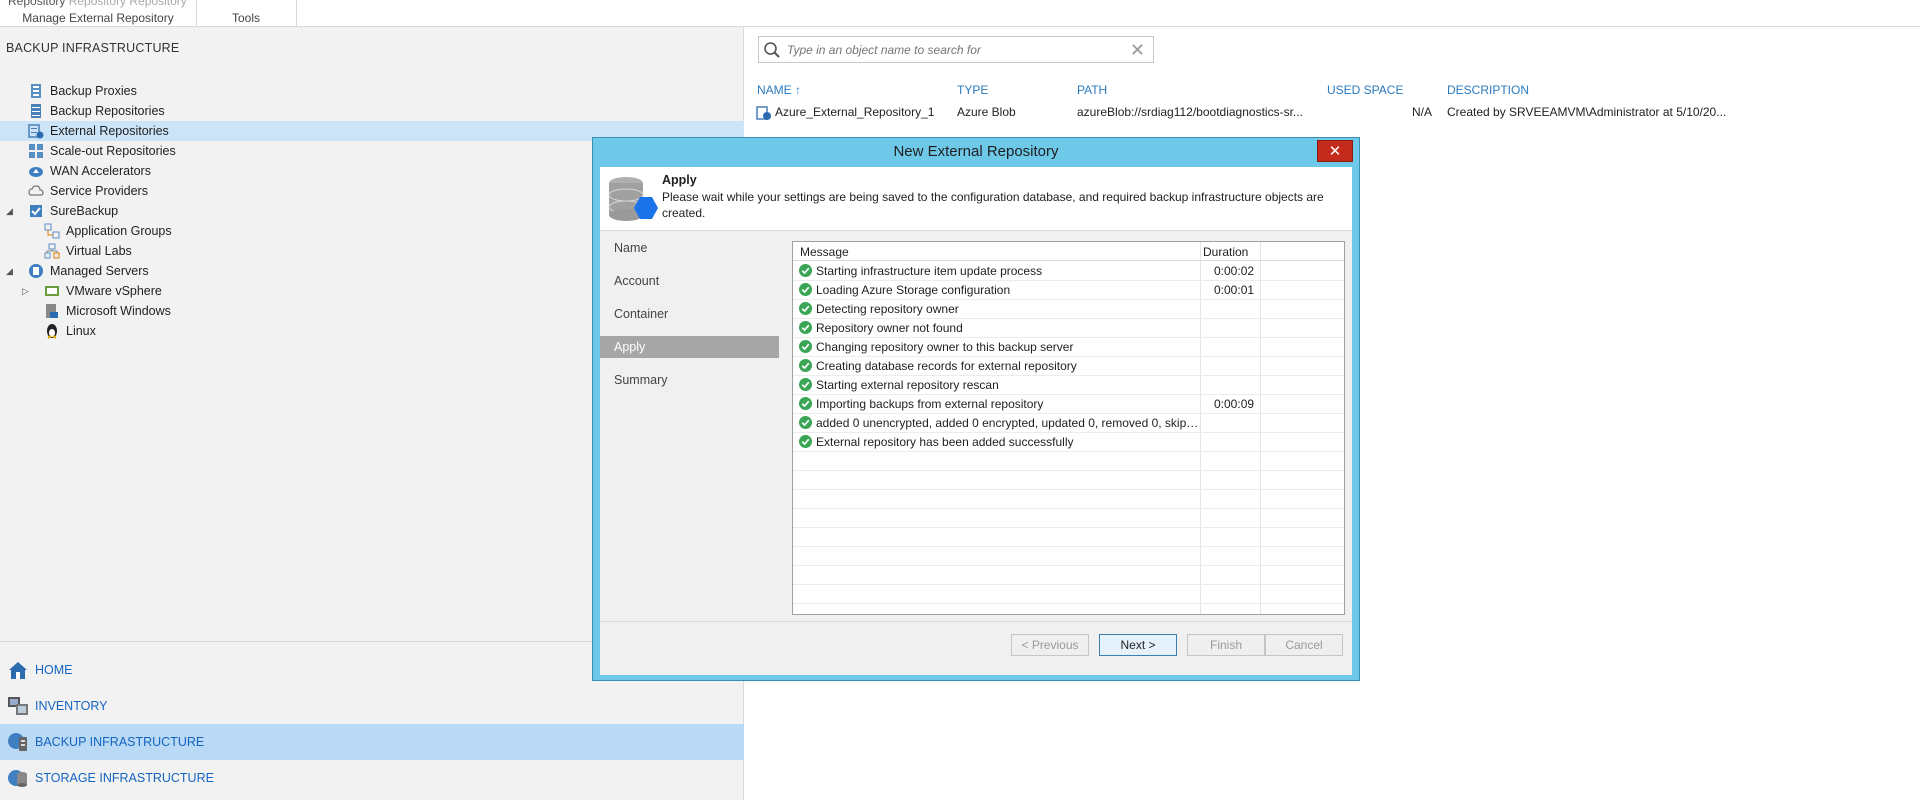 The width and height of the screenshot is (1920, 800). What do you see at coordinates (690, 248) in the screenshot?
I see `step-name: Name` at bounding box center [690, 248].